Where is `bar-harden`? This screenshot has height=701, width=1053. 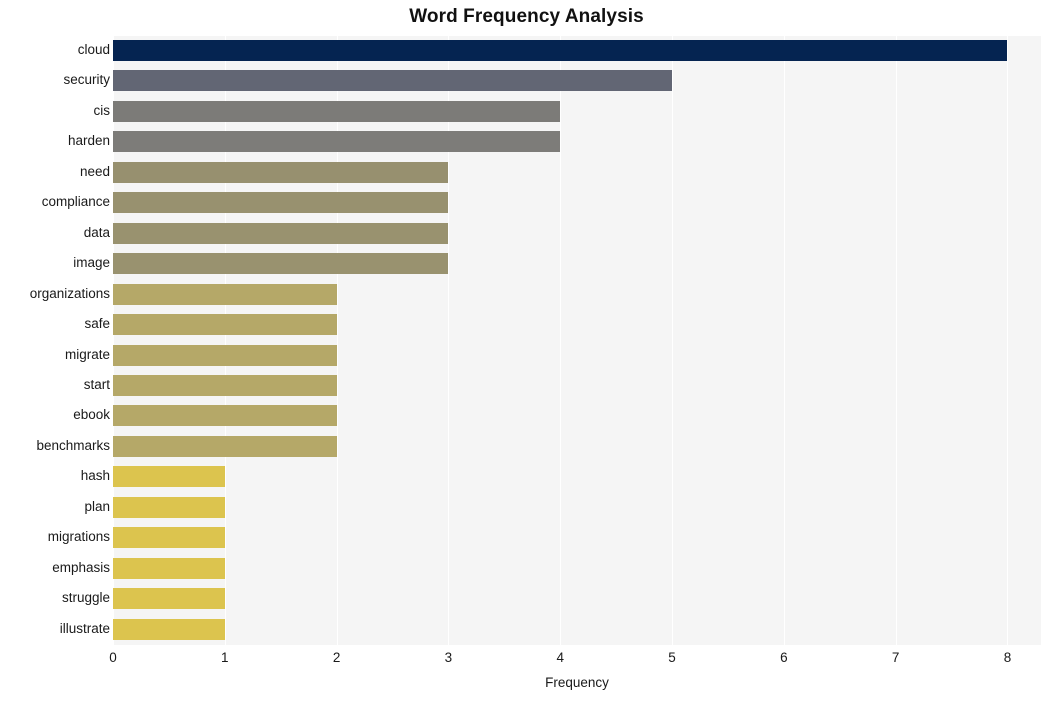 bar-harden is located at coordinates (337, 142).